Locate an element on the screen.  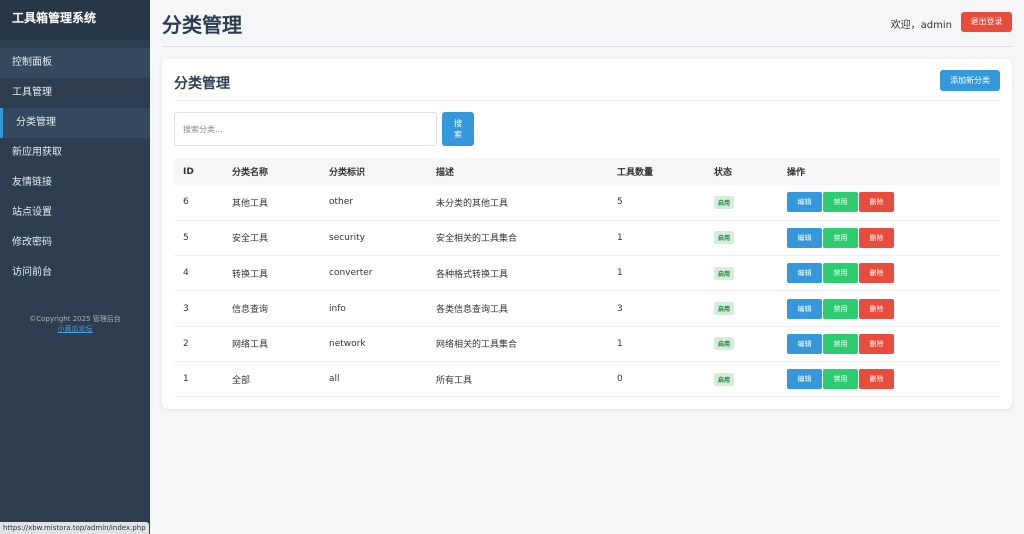
cell-name: 转换工具 is located at coordinates (250, 274).